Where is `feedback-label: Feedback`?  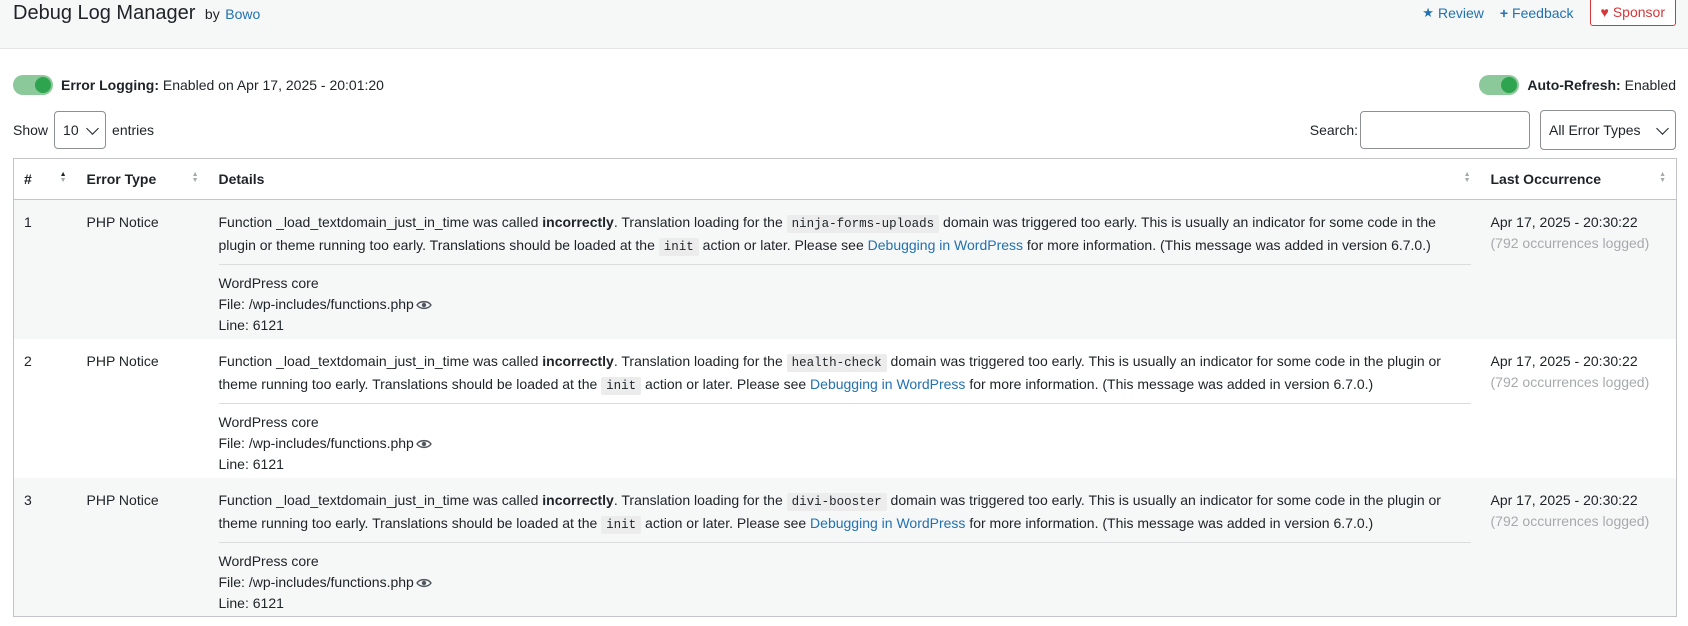
feedback-label: Feedback is located at coordinates (1543, 13).